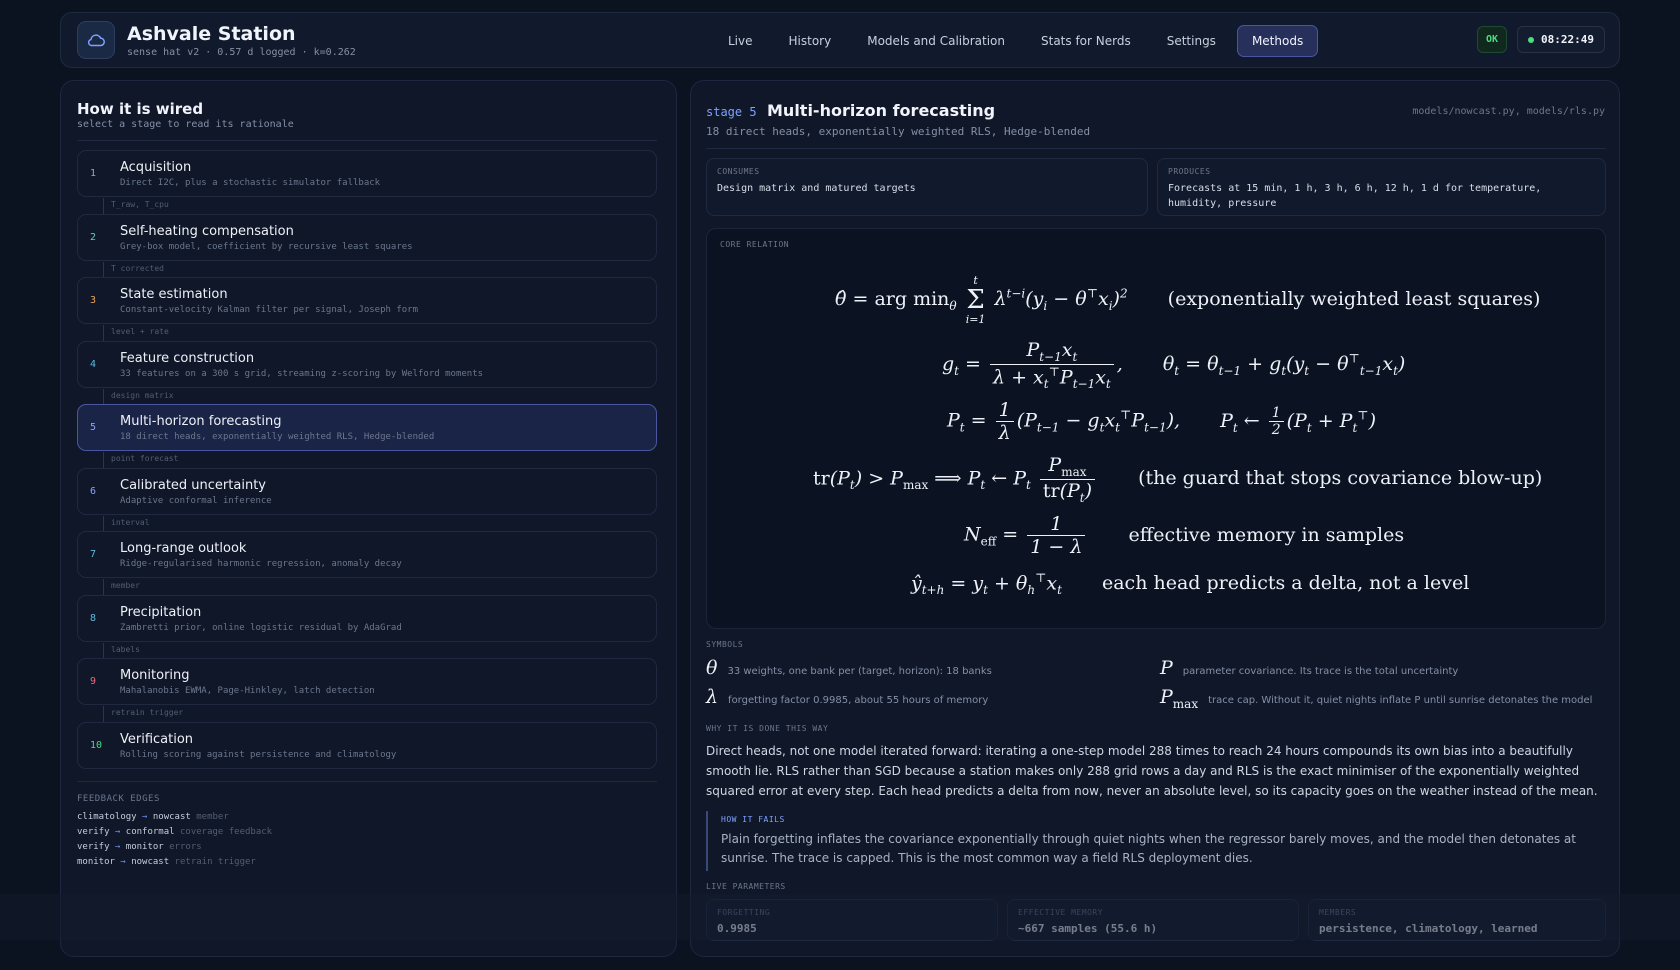 The width and height of the screenshot is (1680, 970). Describe the element at coordinates (767, 728) in the screenshot. I see `why-label: WHY IT IS DONE THIS WAY` at that location.